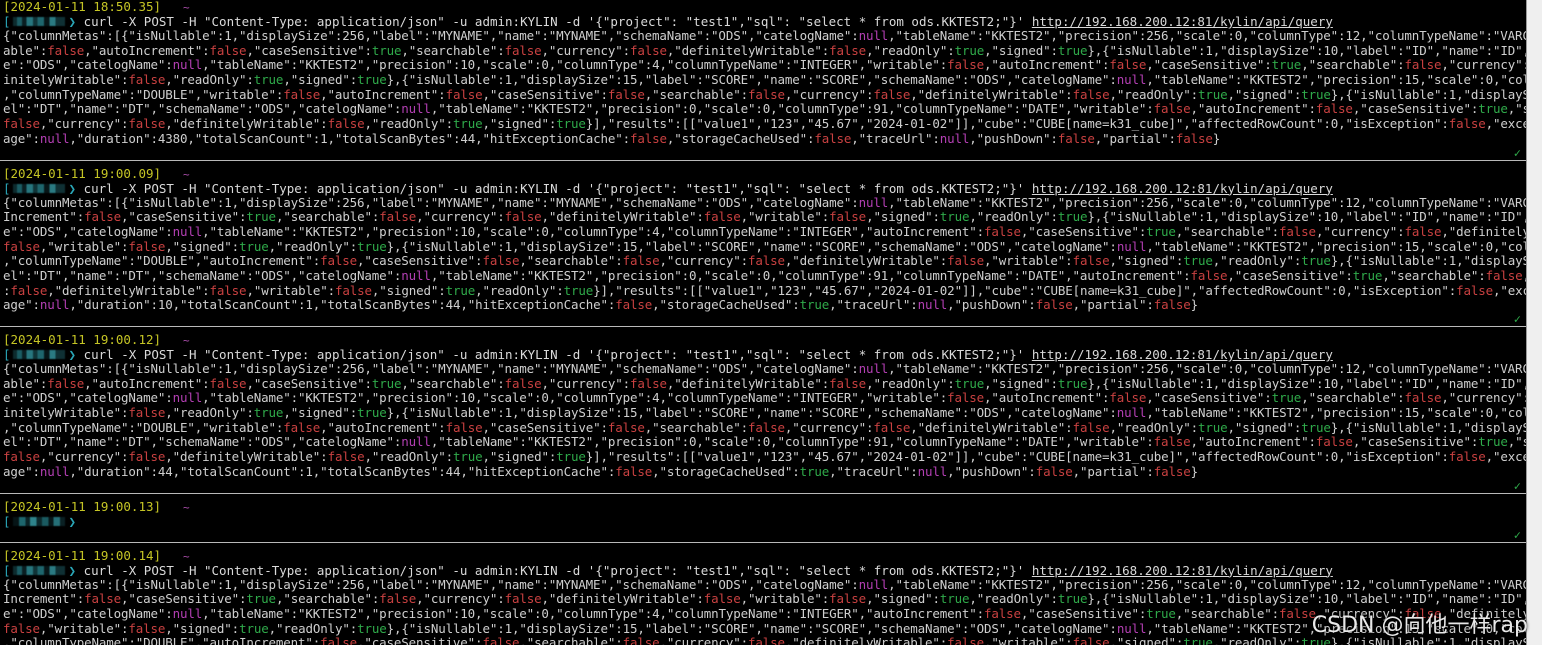 The height and width of the screenshot is (645, 1542). I want to click on timestamp-label: [2024-01-11 18:50.35], so click(82, 7).